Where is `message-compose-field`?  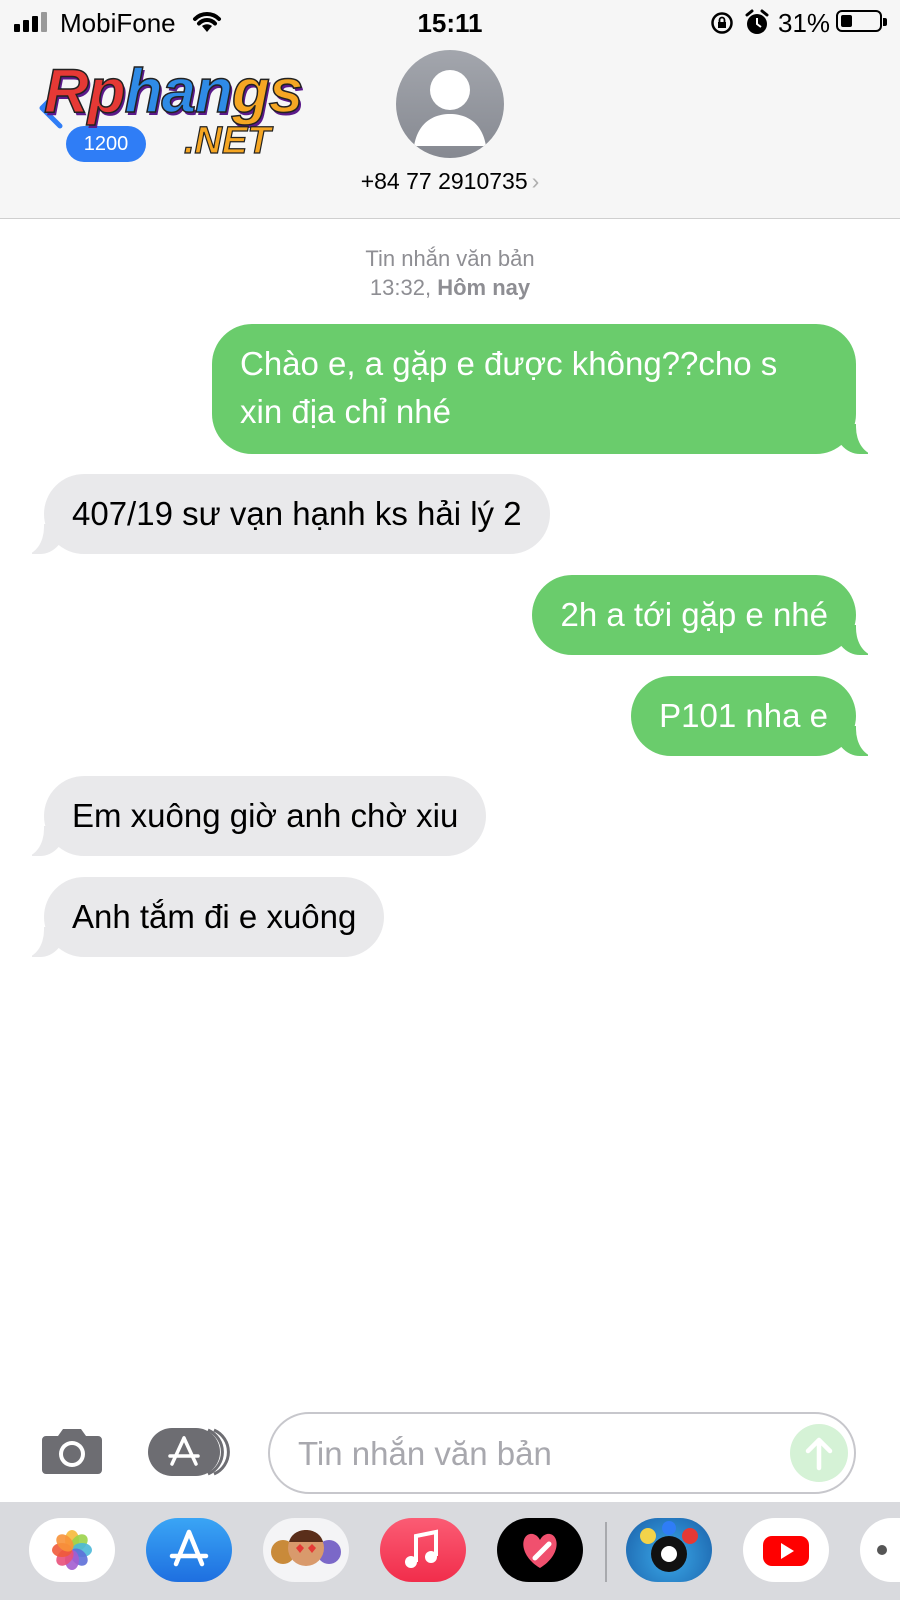
message-compose-field is located at coordinates (562, 1453).